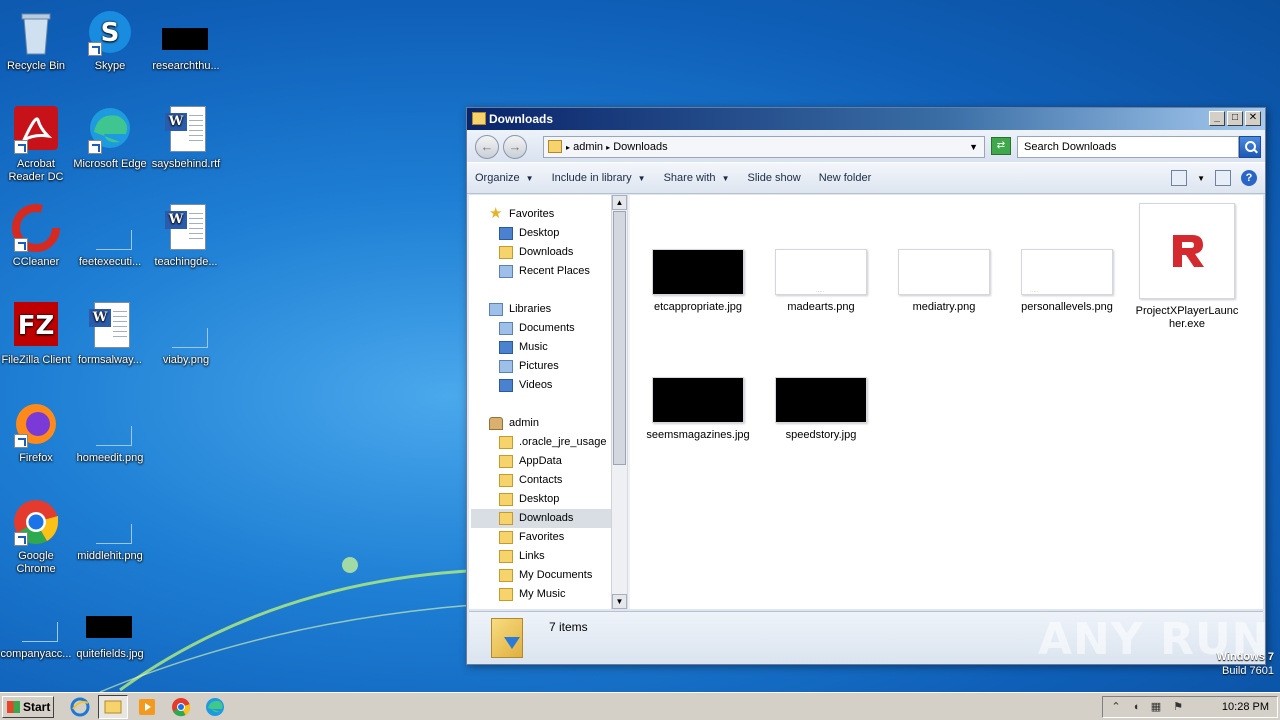 This screenshot has width=1280, height=720. I want to click on nav-recent-places: Recent Places, so click(541, 271).